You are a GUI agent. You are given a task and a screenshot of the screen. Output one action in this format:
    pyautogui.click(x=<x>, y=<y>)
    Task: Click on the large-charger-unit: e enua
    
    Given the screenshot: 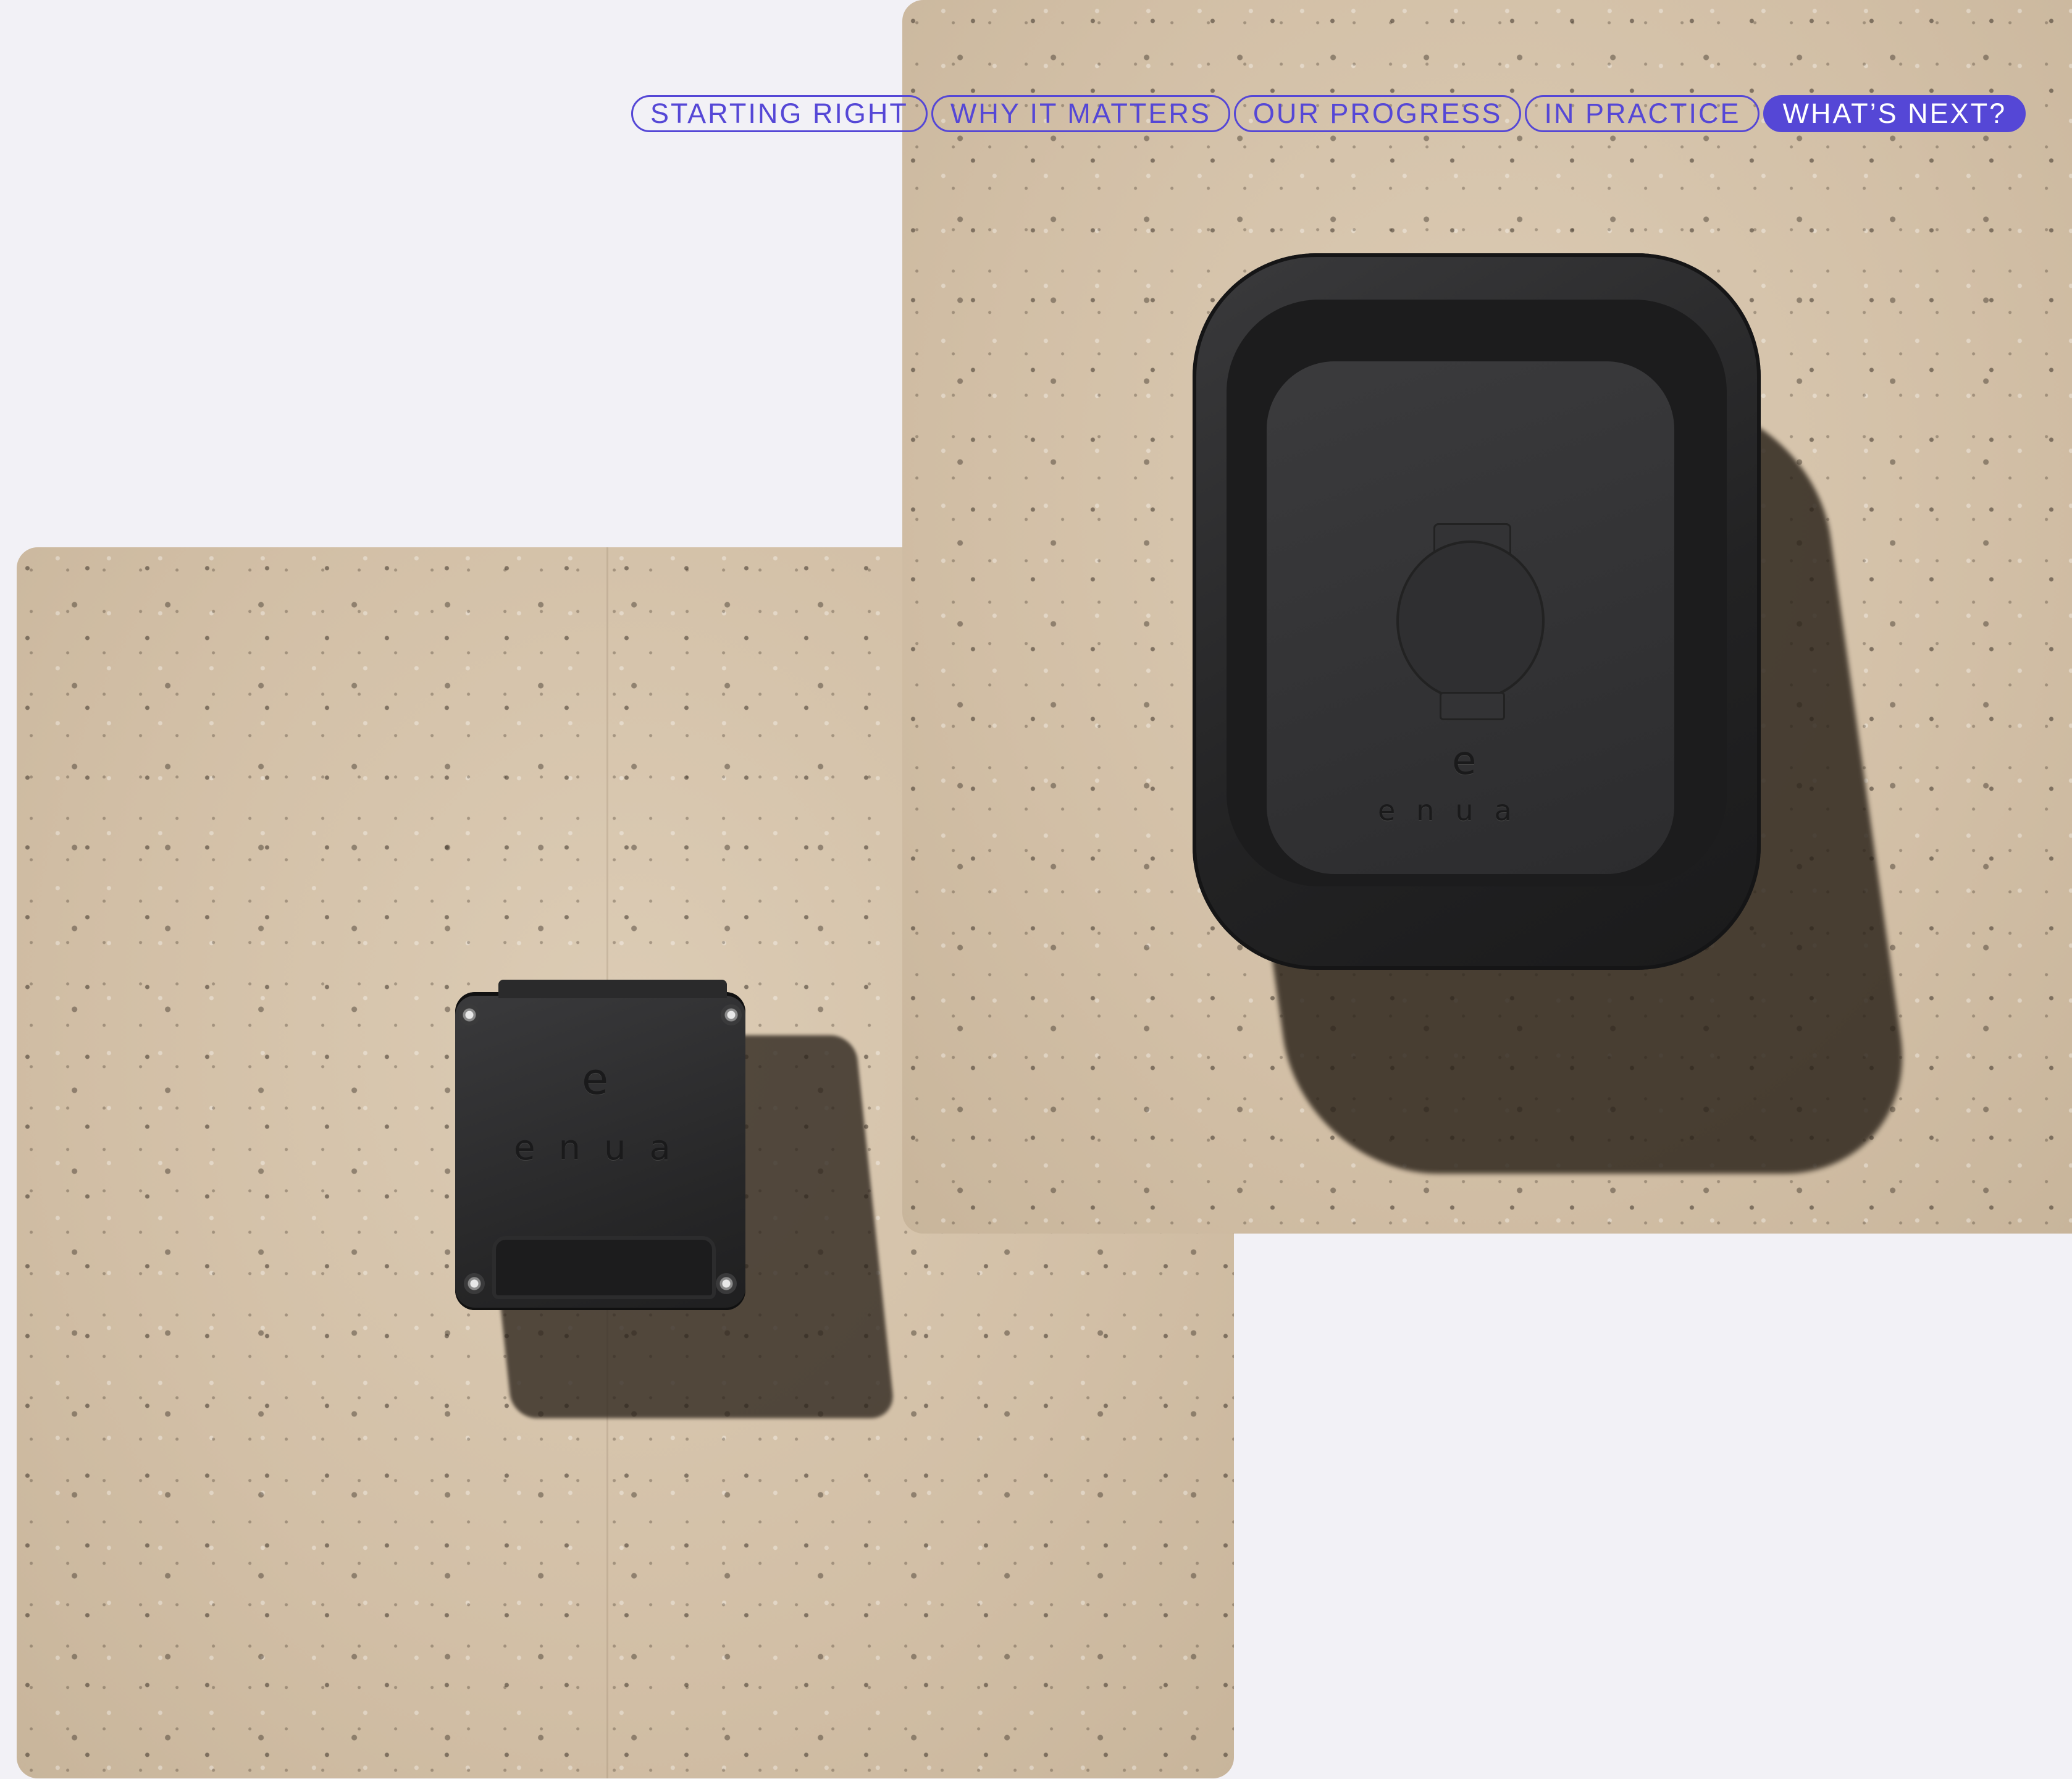 What is the action you would take?
    pyautogui.click(x=1477, y=611)
    